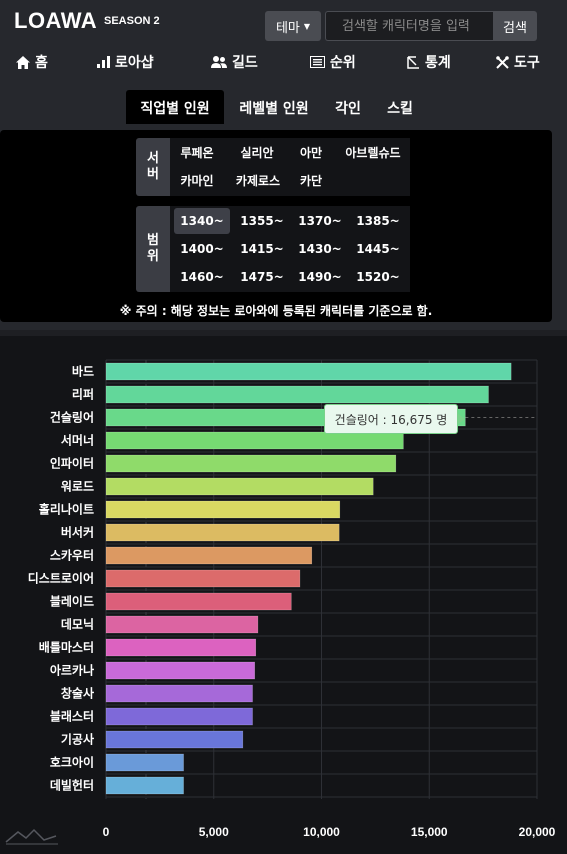  I want to click on tab-skill: 스킬, so click(400, 107).